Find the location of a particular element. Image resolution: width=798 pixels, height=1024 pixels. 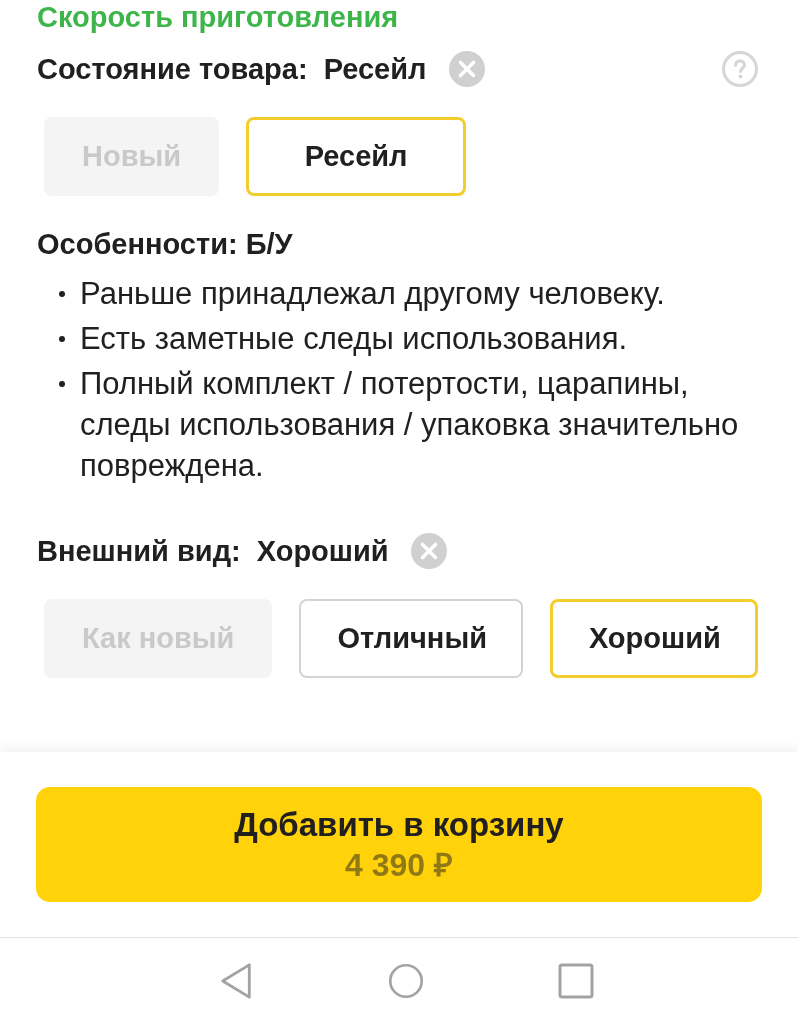

features-title: Особенности: Б/У is located at coordinates (165, 244).